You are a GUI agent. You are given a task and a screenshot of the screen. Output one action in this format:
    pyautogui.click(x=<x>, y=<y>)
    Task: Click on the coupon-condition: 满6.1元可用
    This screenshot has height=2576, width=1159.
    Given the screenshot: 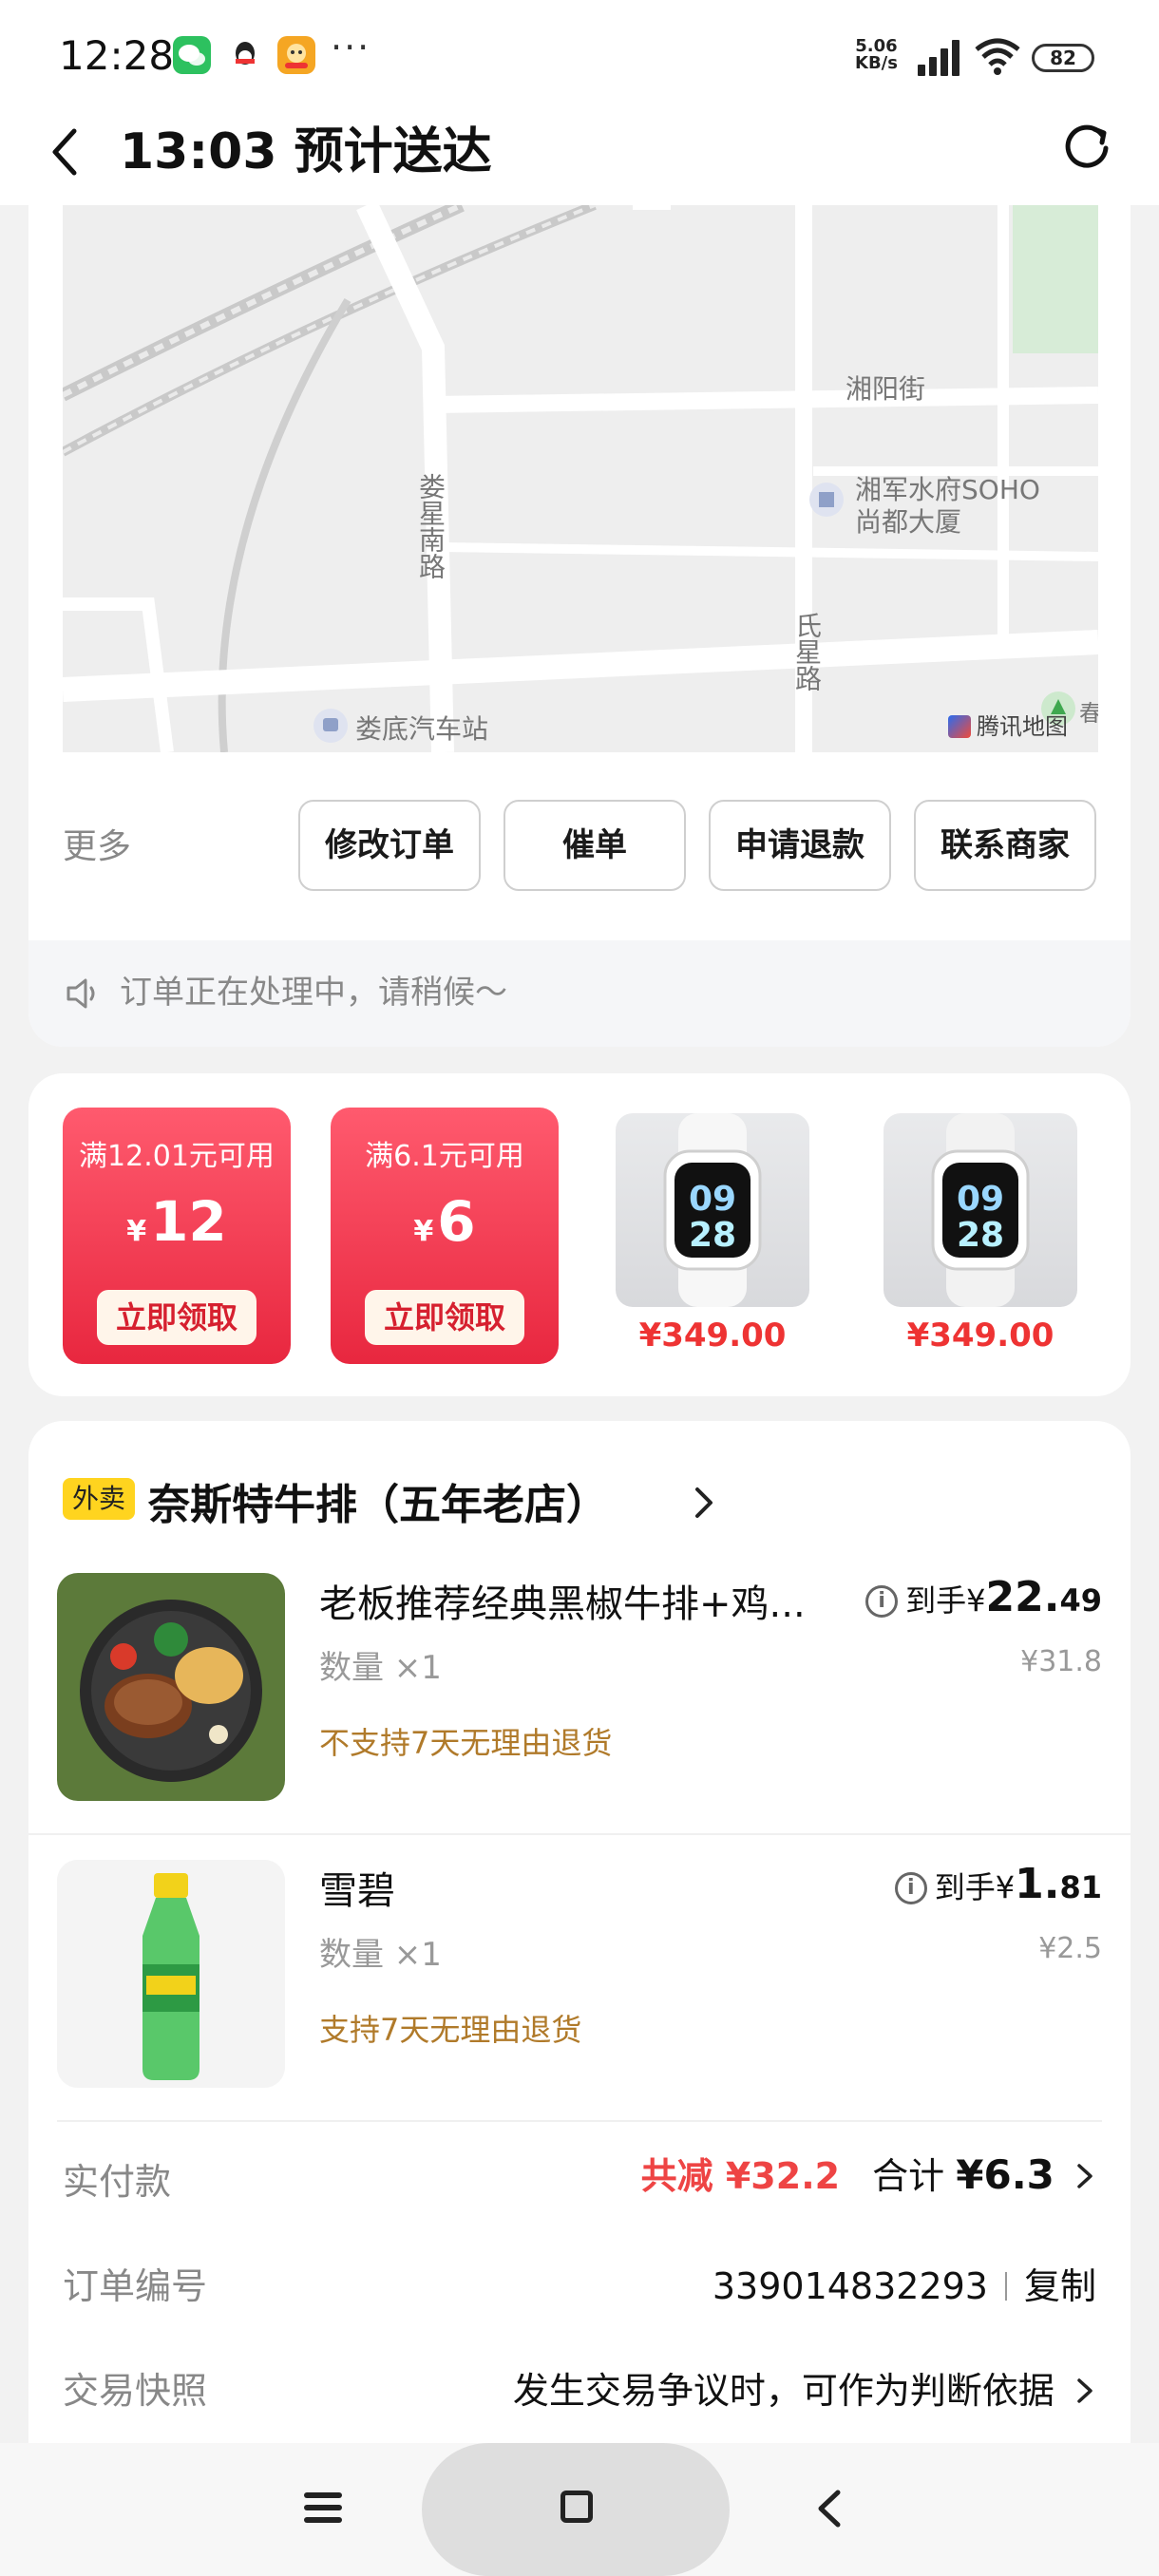 What is the action you would take?
    pyautogui.click(x=444, y=1156)
    